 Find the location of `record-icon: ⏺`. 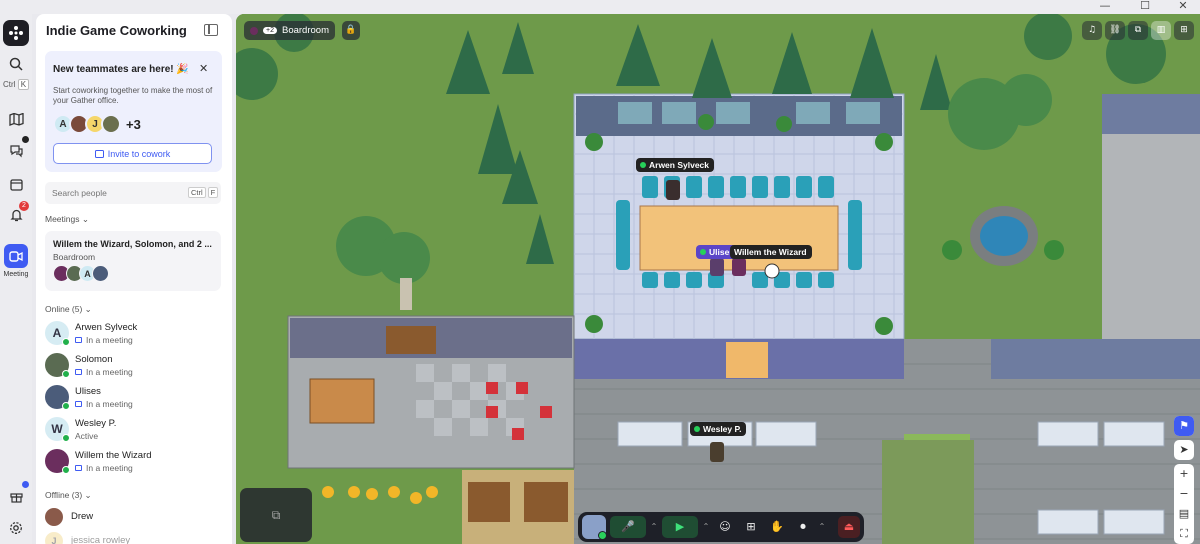

record-icon: ⏺ is located at coordinates (803, 527).